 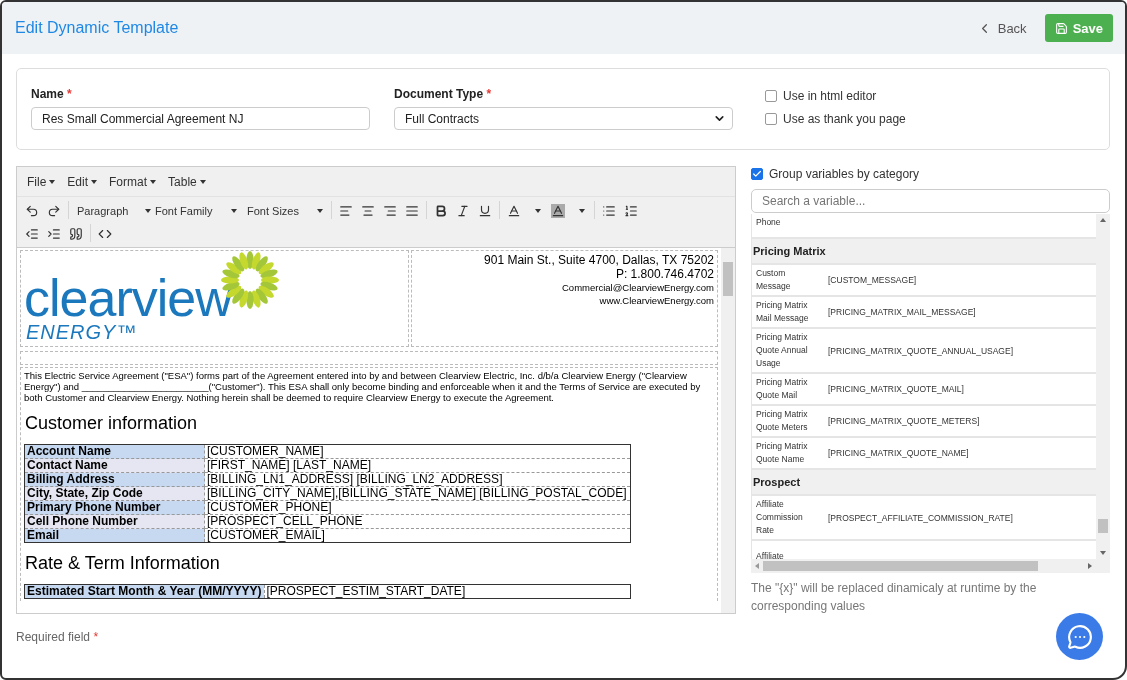 I want to click on variable-label: Pricing Matrix Quote Mail, so click(x=782, y=389).